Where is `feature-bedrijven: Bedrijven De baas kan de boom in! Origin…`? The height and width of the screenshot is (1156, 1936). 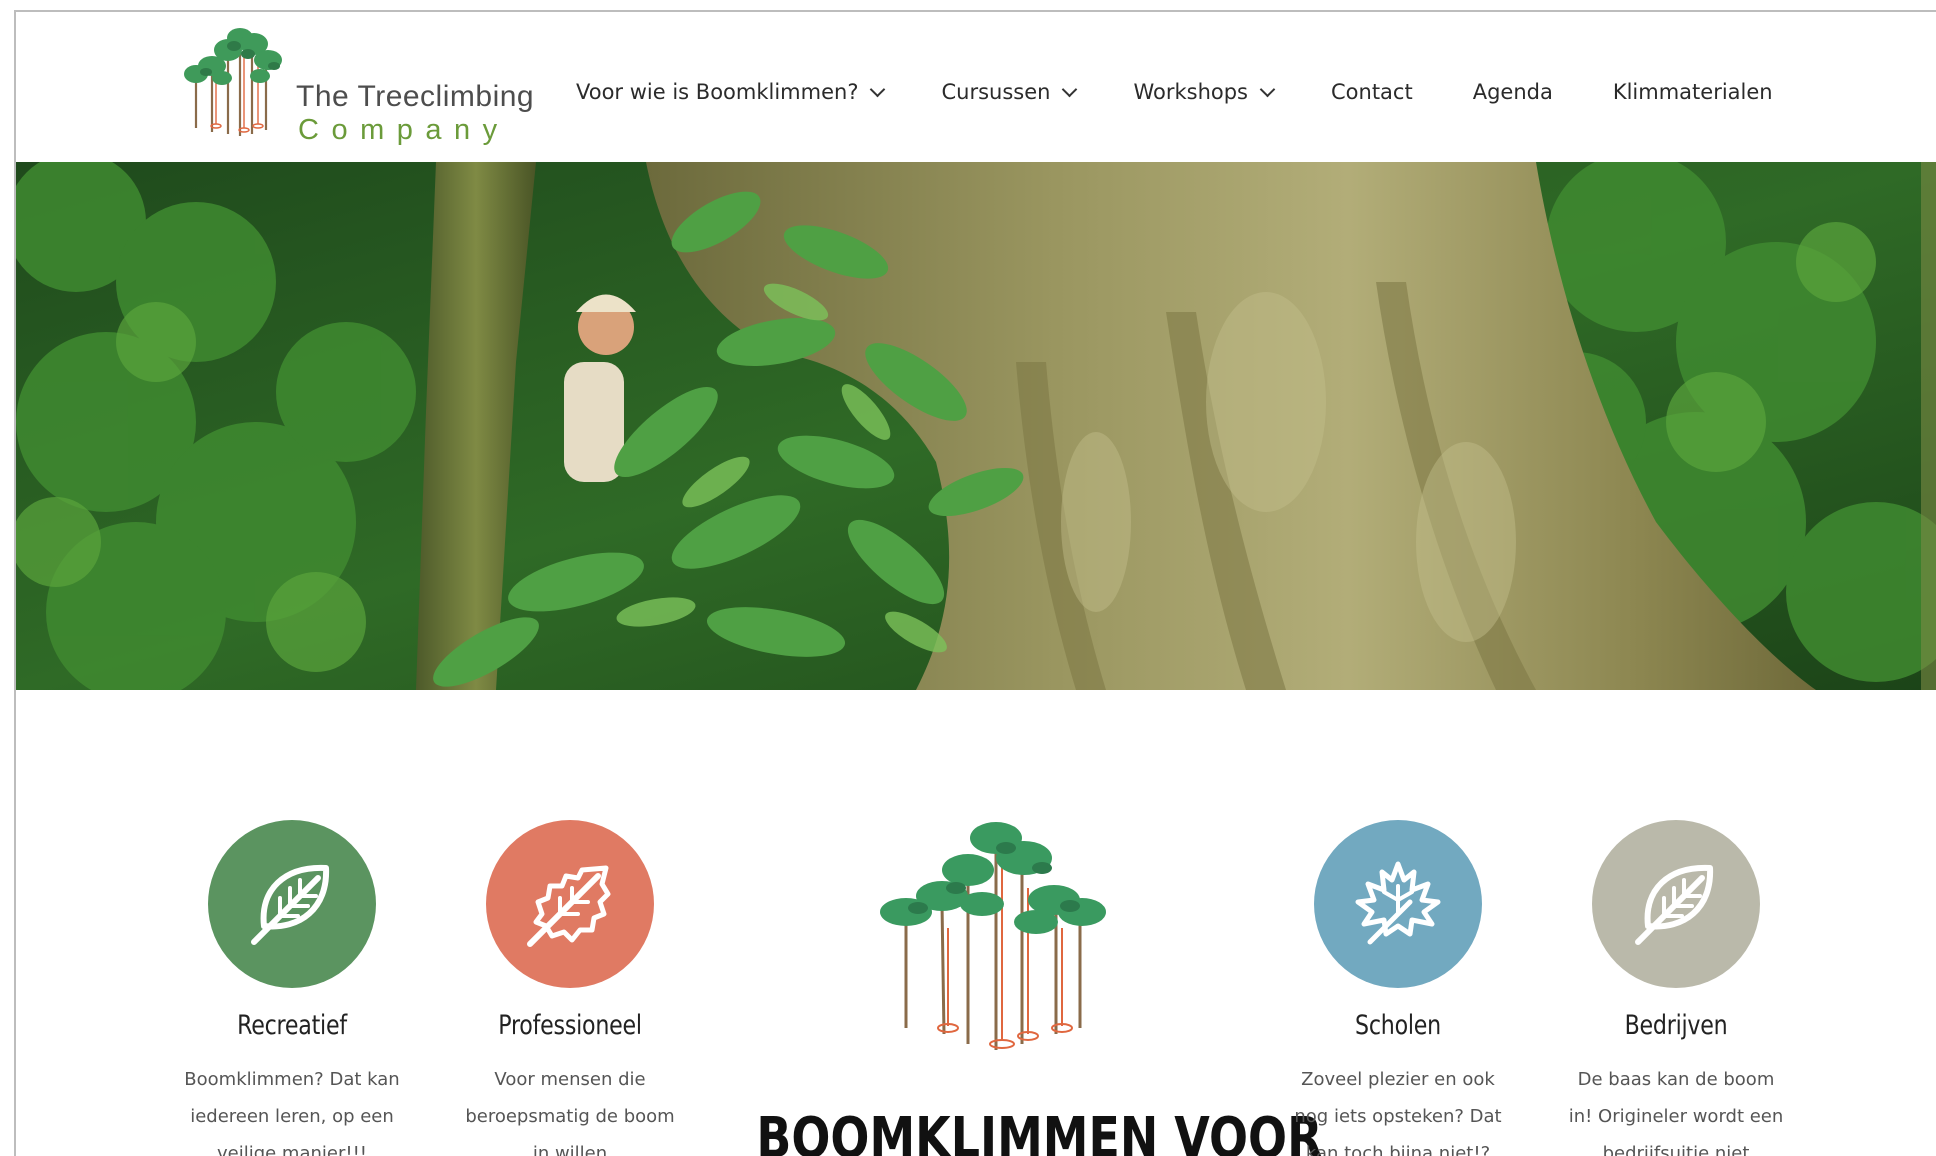
feature-bedrijven: Bedrijven De baas kan de boom in! Origin… is located at coordinates (1676, 988).